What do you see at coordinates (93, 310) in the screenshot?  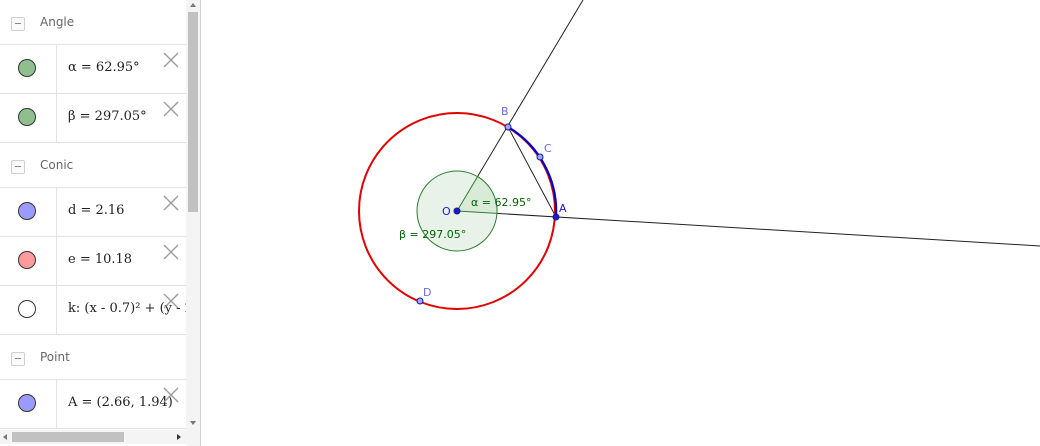 I see `algebra-row-k: k: (x - 0.7)² + (y - 2` at bounding box center [93, 310].